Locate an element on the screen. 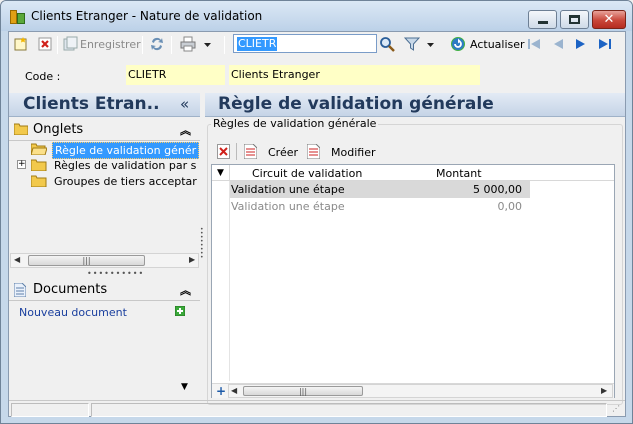 The height and width of the screenshot is (424, 633). search-field: CLIETR is located at coordinates (305, 43).